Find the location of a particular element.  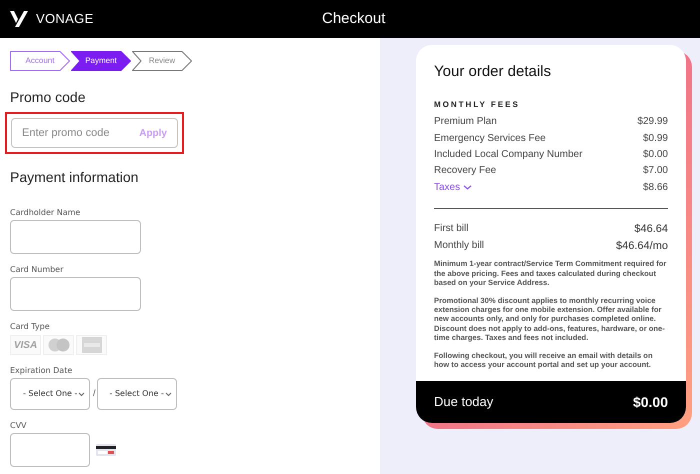

step-tab: Review is located at coordinates (162, 61).